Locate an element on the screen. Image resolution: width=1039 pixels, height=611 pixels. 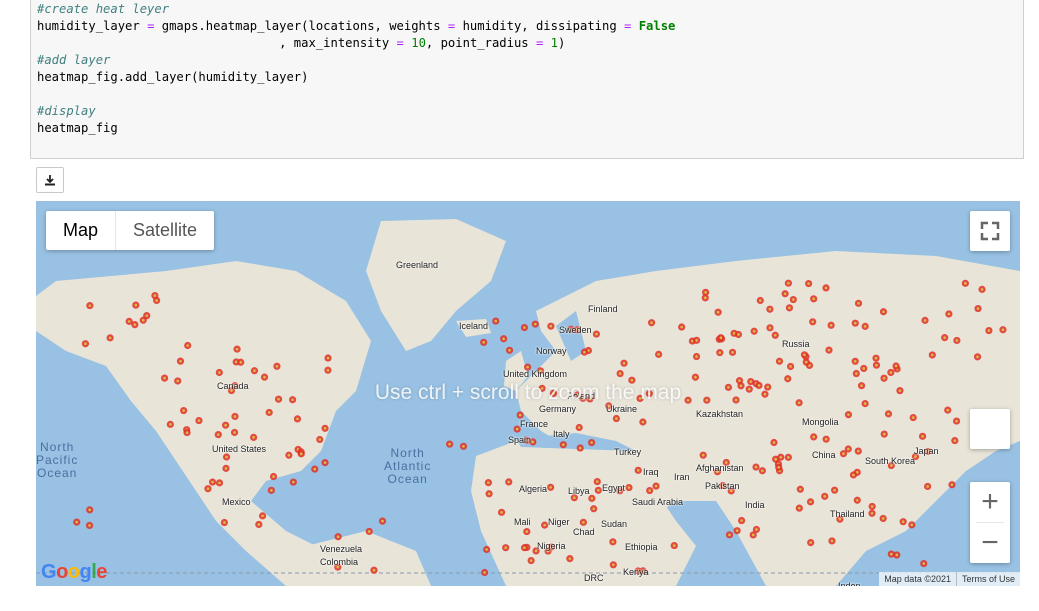
country-label: Sudan is located at coordinates (614, 524).